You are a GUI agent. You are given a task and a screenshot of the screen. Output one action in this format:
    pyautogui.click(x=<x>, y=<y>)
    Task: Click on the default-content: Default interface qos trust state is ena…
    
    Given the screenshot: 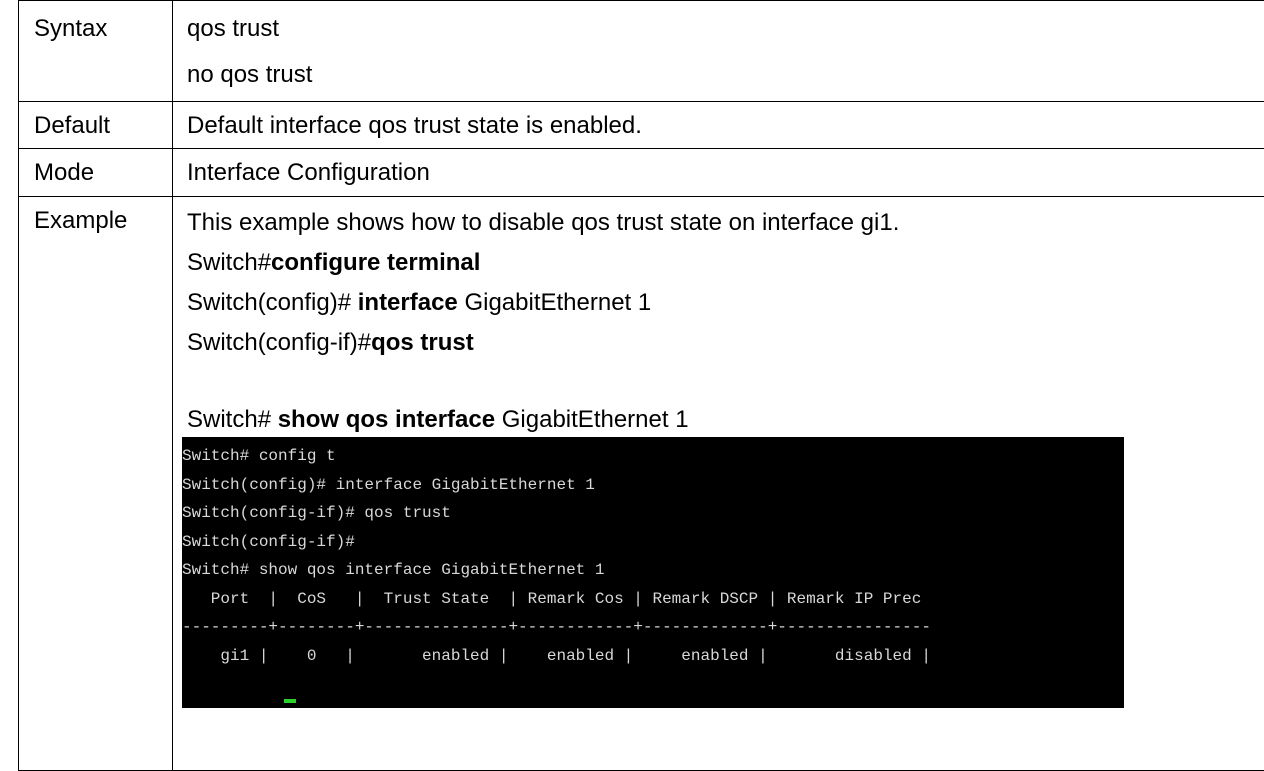 What is the action you would take?
    pyautogui.click(x=718, y=125)
    